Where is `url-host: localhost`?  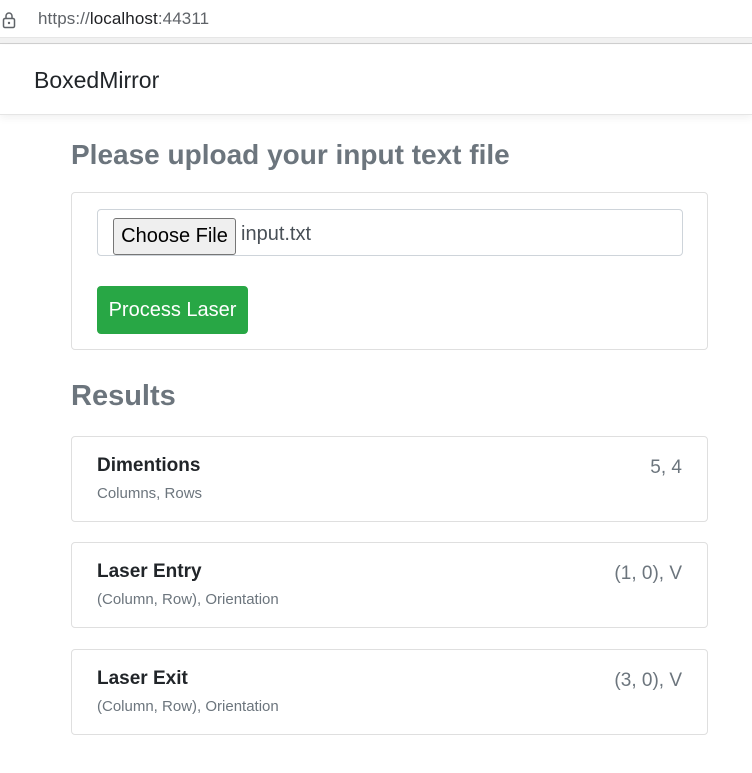 url-host: localhost is located at coordinates (123, 18).